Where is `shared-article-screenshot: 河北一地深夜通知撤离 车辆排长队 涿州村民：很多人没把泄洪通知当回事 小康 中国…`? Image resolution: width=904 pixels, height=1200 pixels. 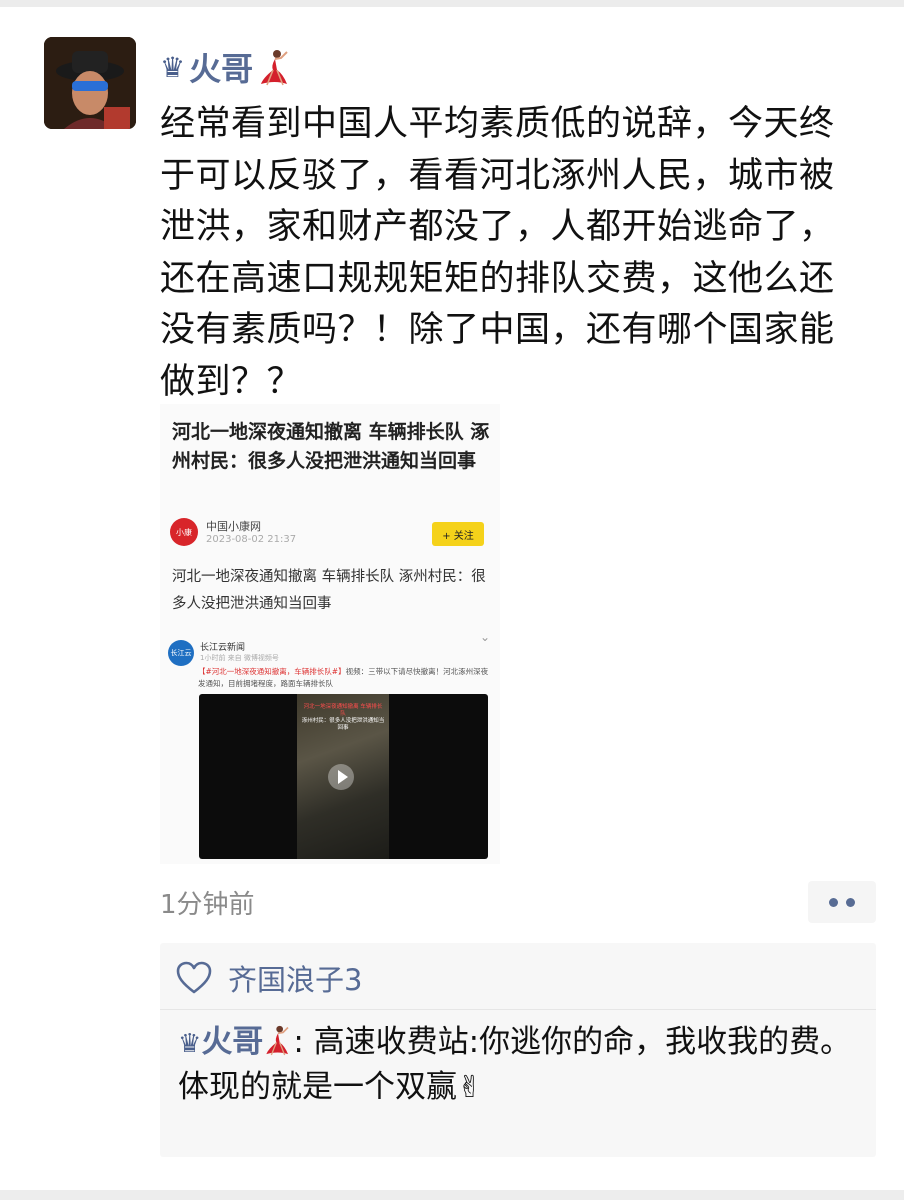 shared-article-screenshot: 河北一地深夜通知撤离 车辆排长队 涿州村民：很多人没把泄洪通知当回事 小康 中国… is located at coordinates (330, 634).